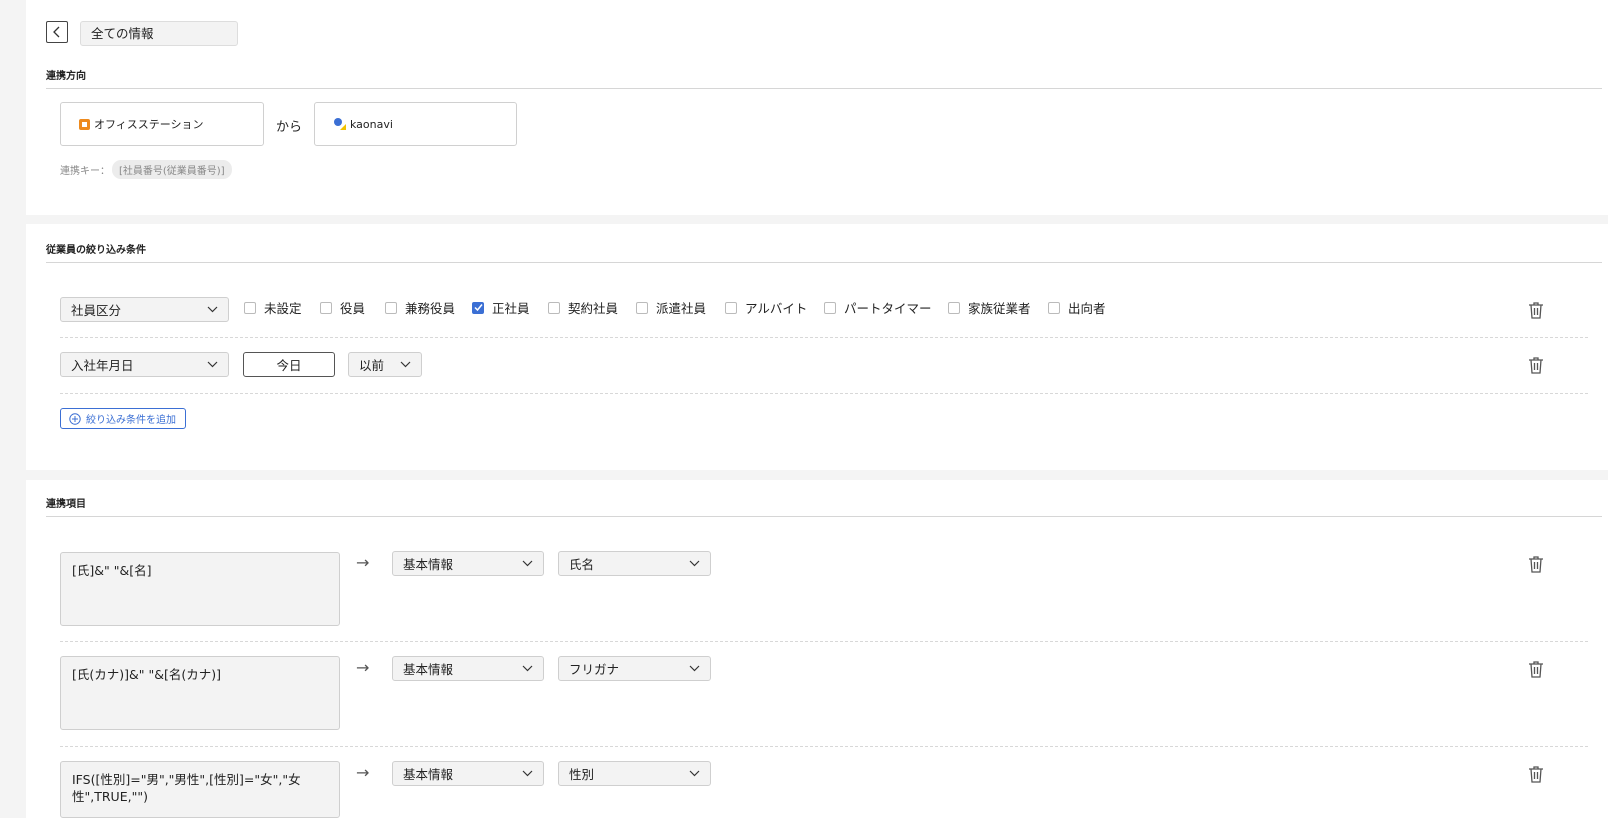 This screenshot has width=1608, height=818. I want to click on mapping-title: 連携項目, so click(66, 504).